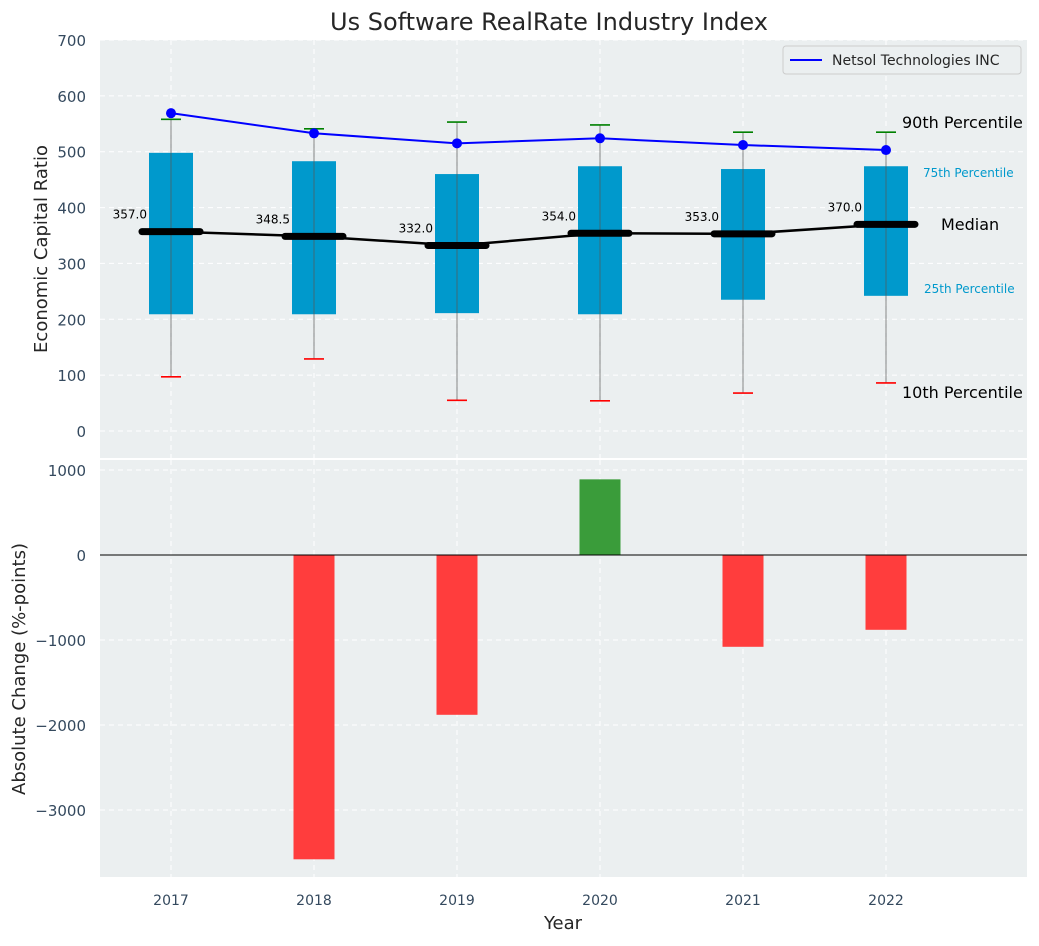 The width and height of the screenshot is (1039, 946). I want to click on y-tick-label: 200, so click(71, 320).